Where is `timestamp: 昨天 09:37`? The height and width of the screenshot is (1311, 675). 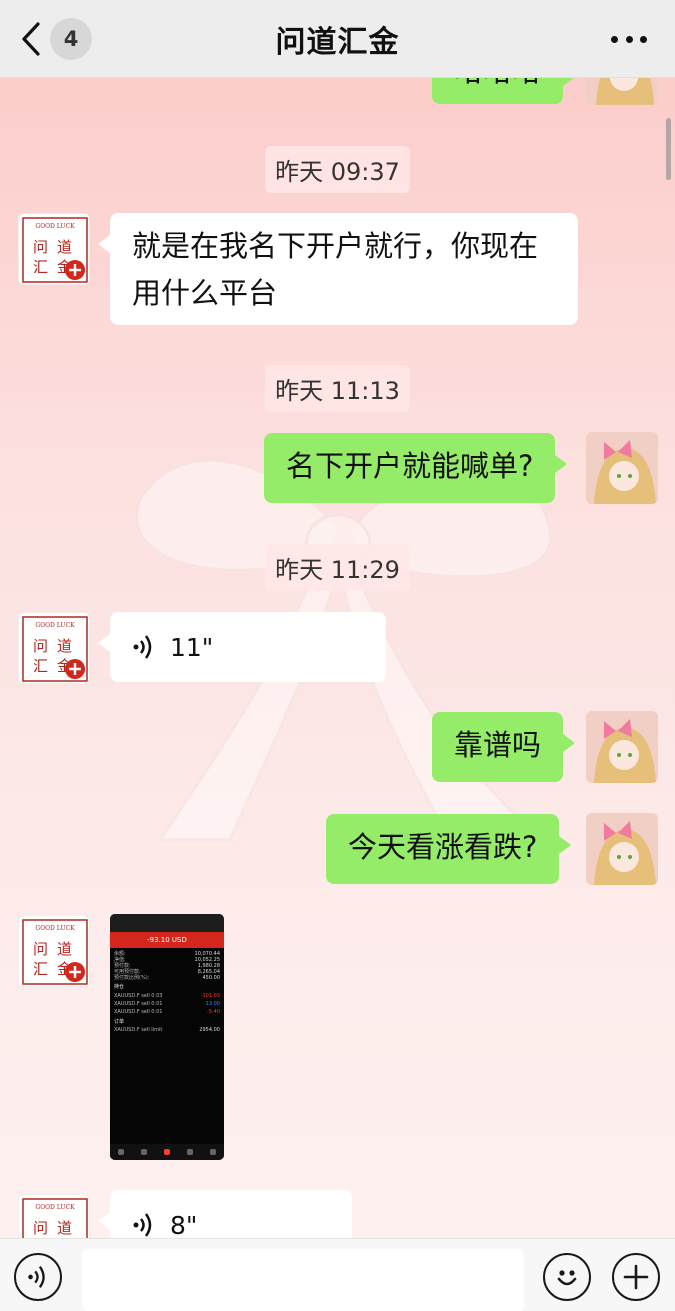
timestamp: 昨天 09:37 is located at coordinates (337, 169).